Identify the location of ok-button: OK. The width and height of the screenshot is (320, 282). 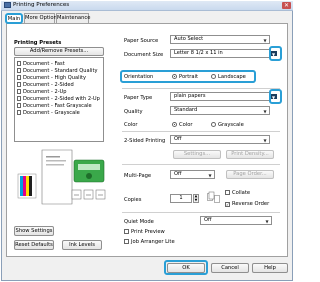
(186, 268).